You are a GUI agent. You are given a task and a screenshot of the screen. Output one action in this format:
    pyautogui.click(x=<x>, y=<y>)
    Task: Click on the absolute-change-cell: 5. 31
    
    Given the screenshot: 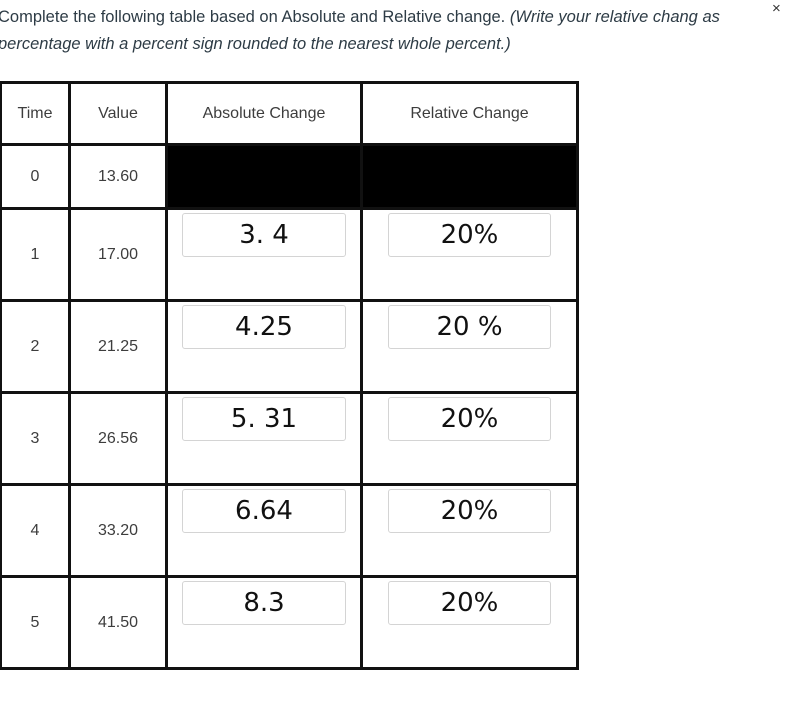 What is the action you would take?
    pyautogui.click(x=264, y=438)
    